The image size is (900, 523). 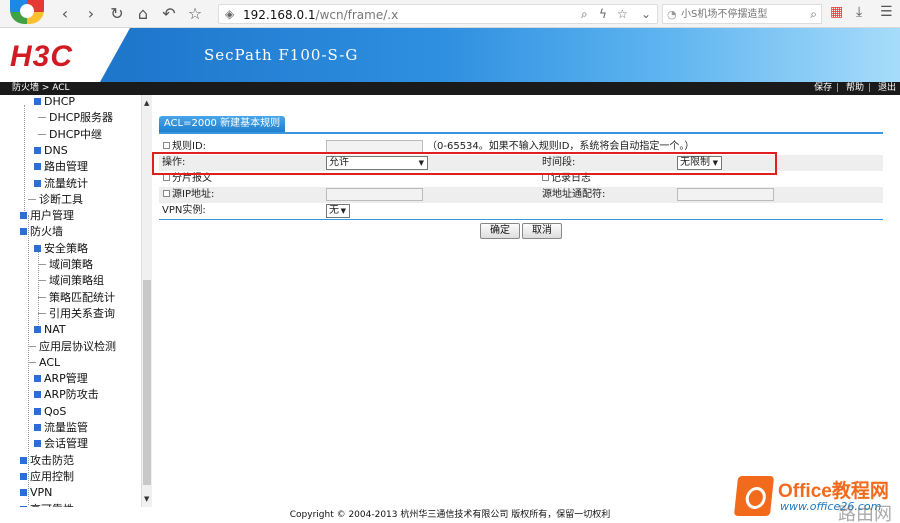 I want to click on fragment-checkbox, so click(x=166, y=177).